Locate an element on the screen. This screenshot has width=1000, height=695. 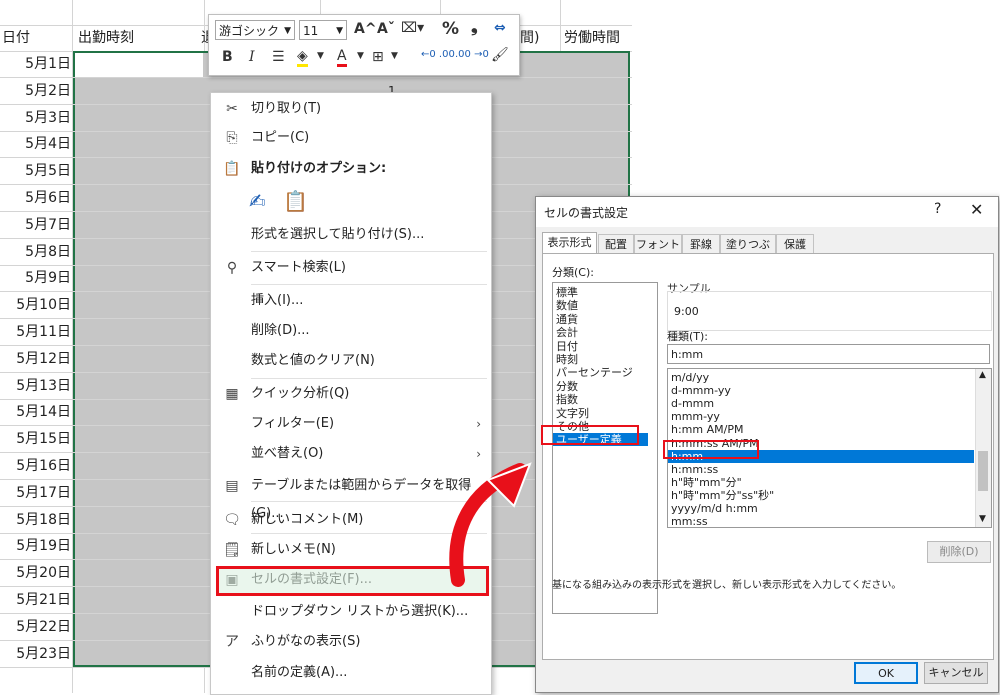
header-work-hours: 労働時間 is located at coordinates (592, 38).